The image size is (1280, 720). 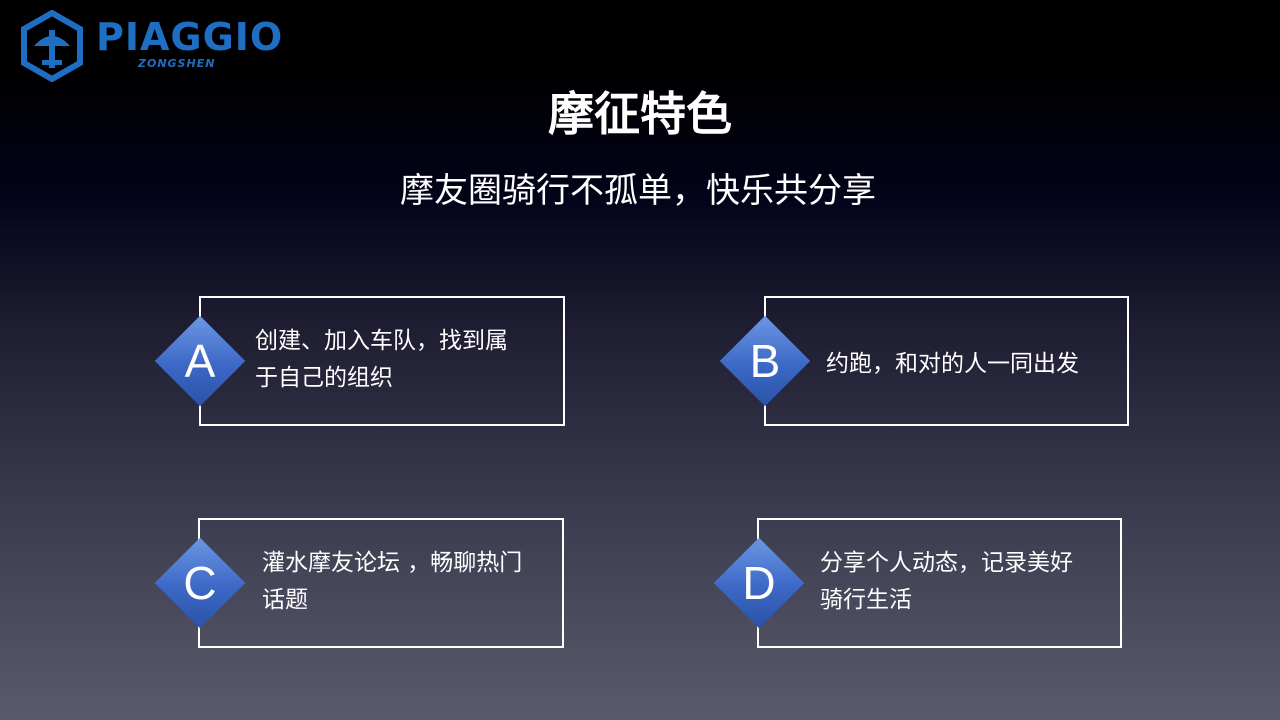 I want to click on feature-text-d-line1: 分享个人动态，记录美好, so click(x=946, y=563).